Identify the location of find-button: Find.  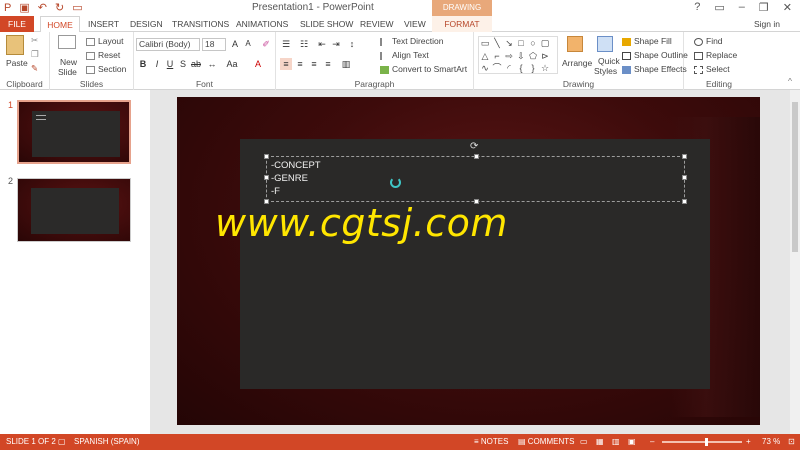
(708, 41).